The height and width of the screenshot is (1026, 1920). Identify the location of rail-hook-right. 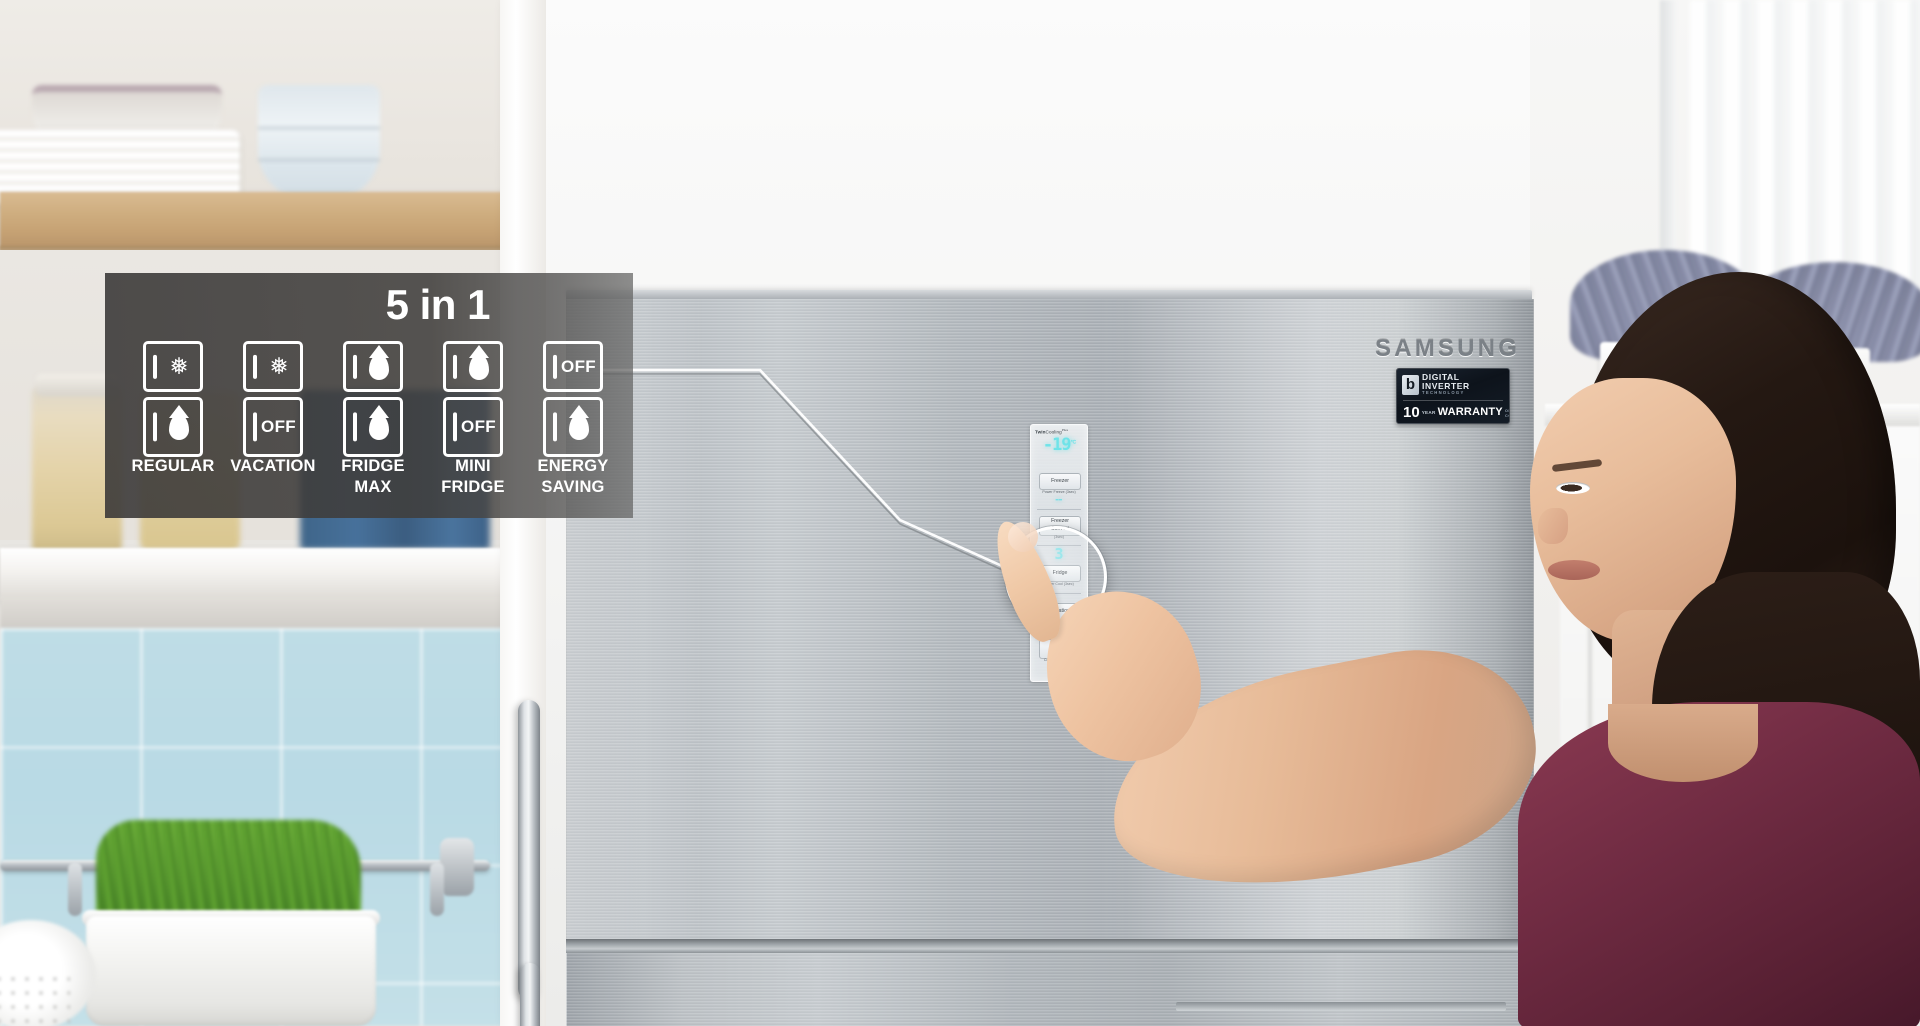
(437, 889).